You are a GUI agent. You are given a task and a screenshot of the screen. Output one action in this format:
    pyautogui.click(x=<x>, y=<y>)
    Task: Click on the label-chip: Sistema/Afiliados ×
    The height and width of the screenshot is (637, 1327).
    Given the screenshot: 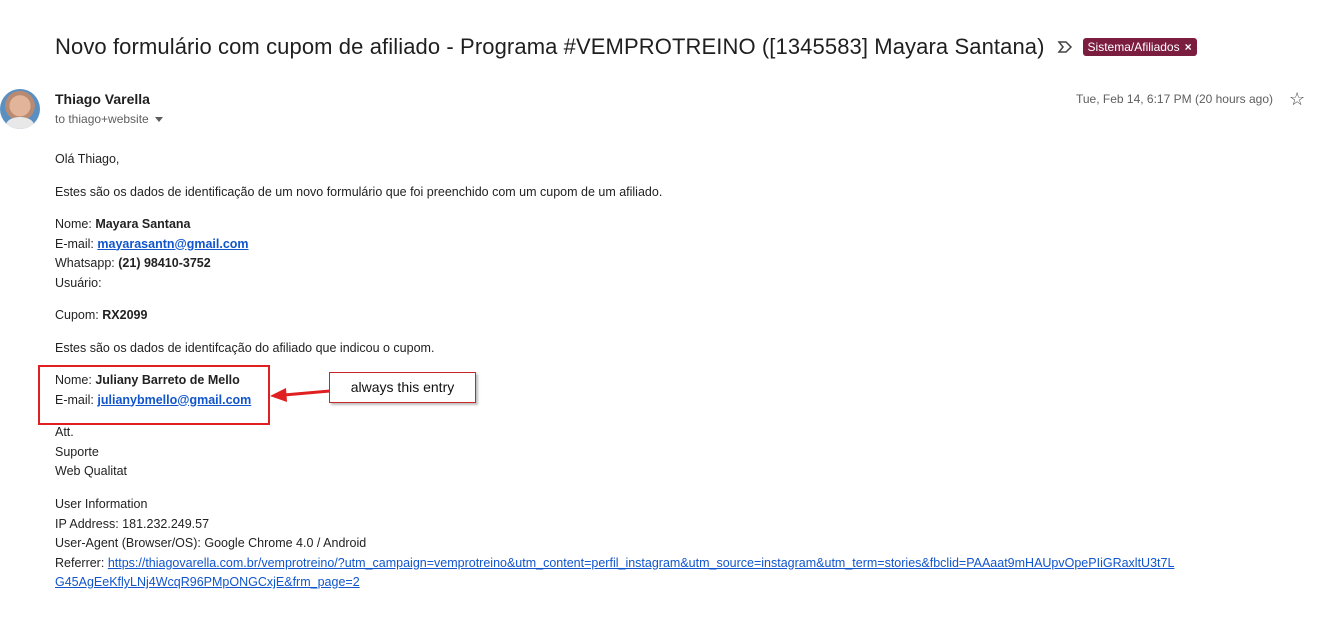 What is the action you would take?
    pyautogui.click(x=1139, y=47)
    